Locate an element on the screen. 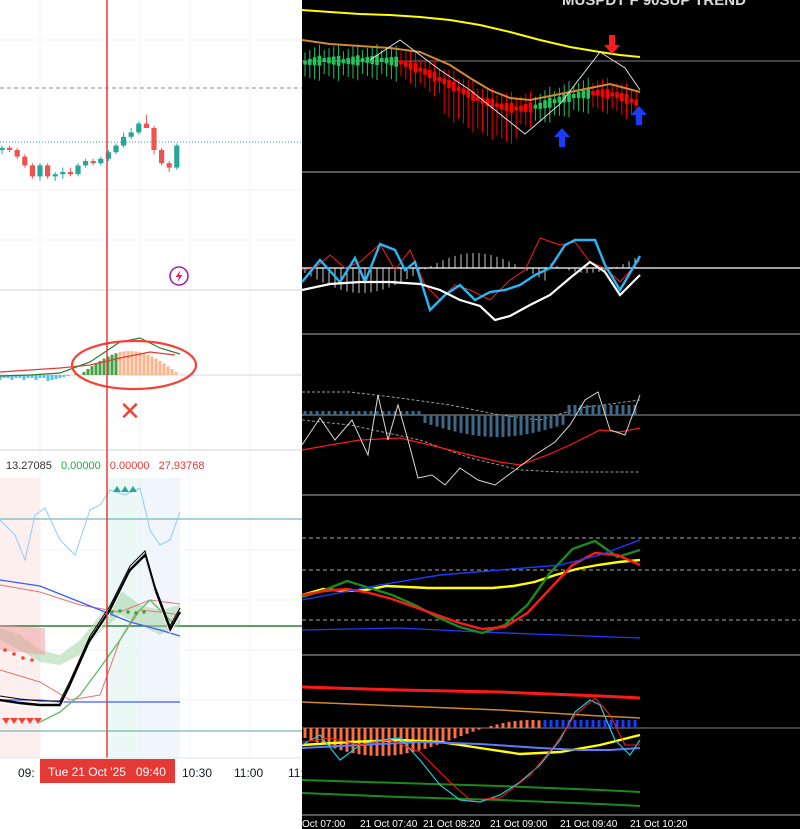  time-cursor-label: Tue 21 Oct '25 09:40 is located at coordinates (107, 772).